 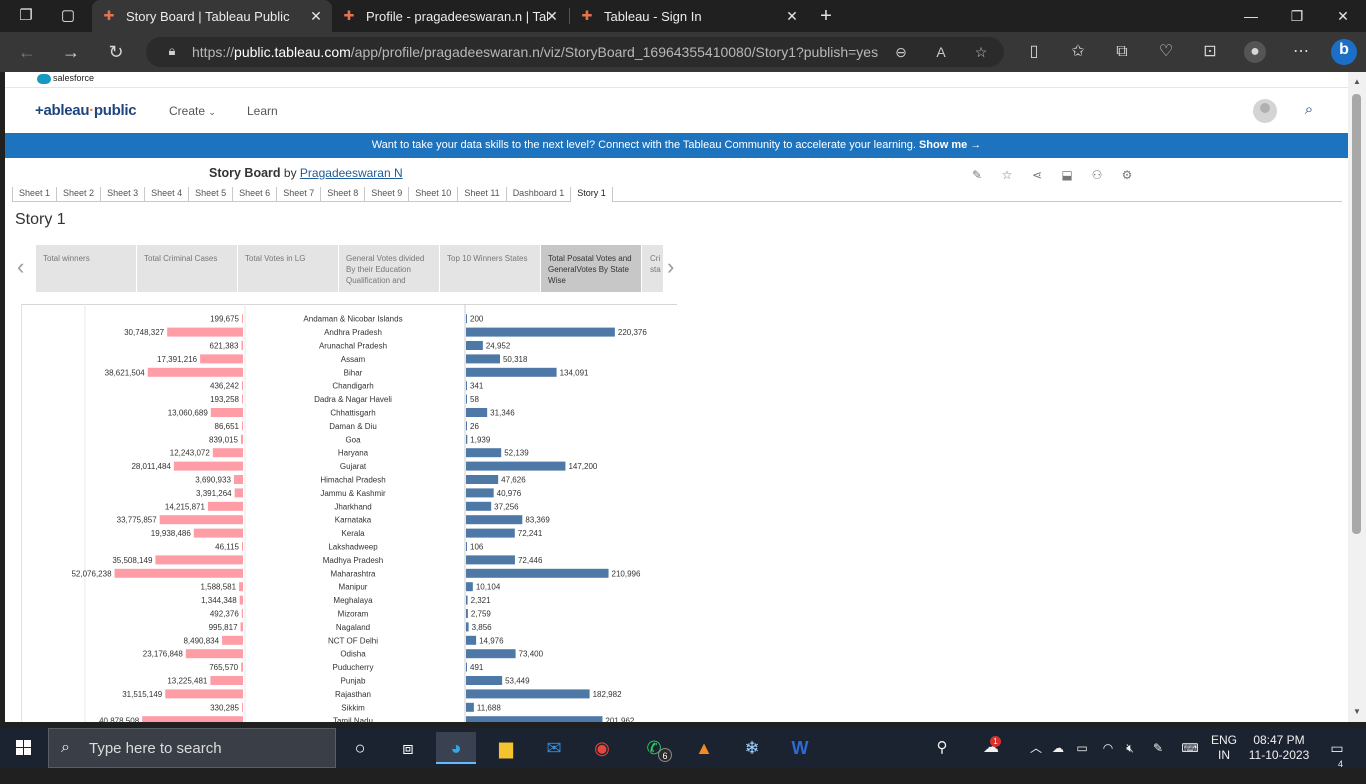 I want to click on windows-start-icon, so click(x=24, y=748).